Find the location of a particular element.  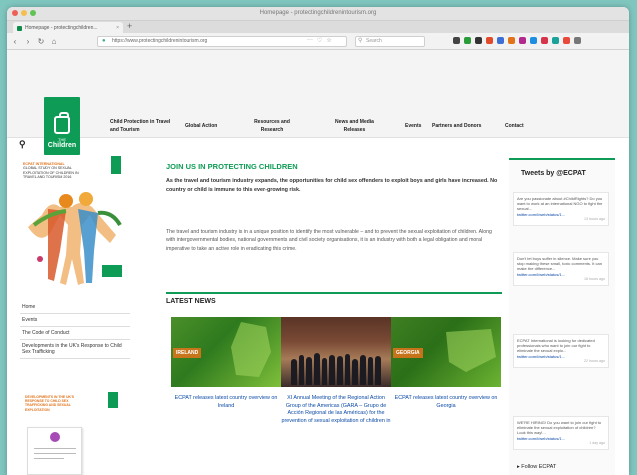

search-field: ⚲ Search is located at coordinates (390, 41).